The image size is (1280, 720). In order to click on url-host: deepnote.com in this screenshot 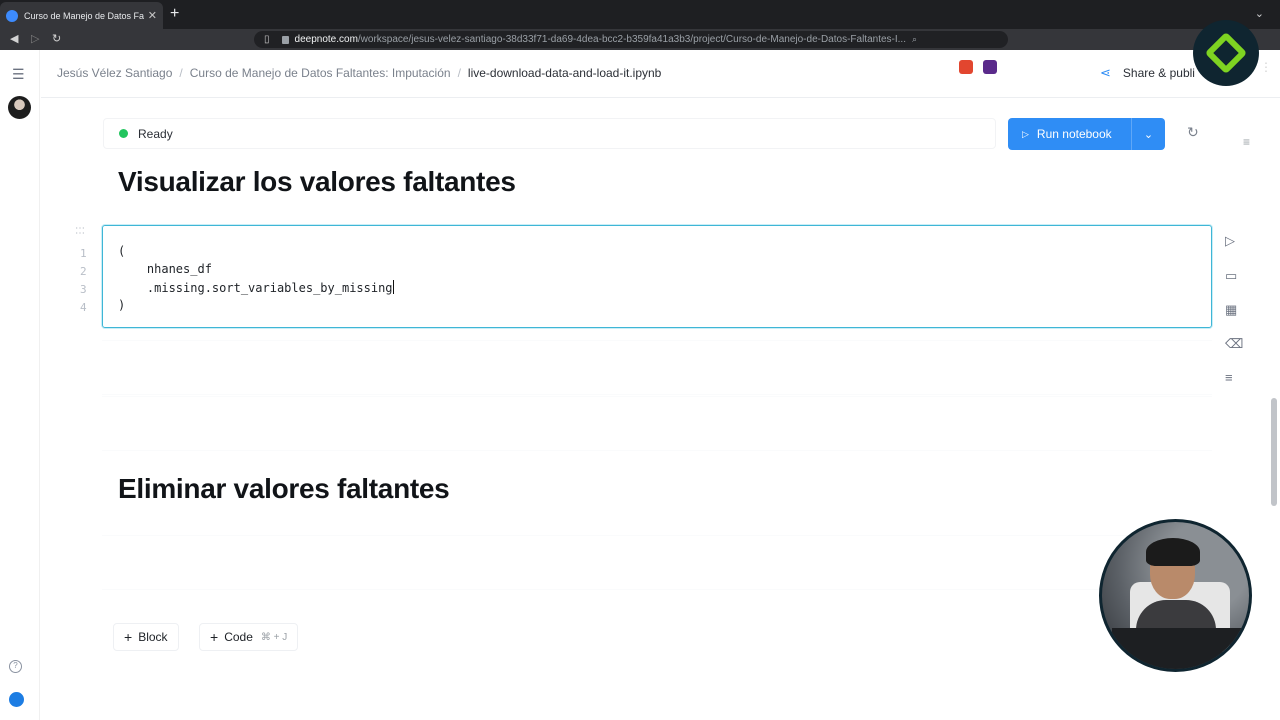, I will do `click(326, 39)`.